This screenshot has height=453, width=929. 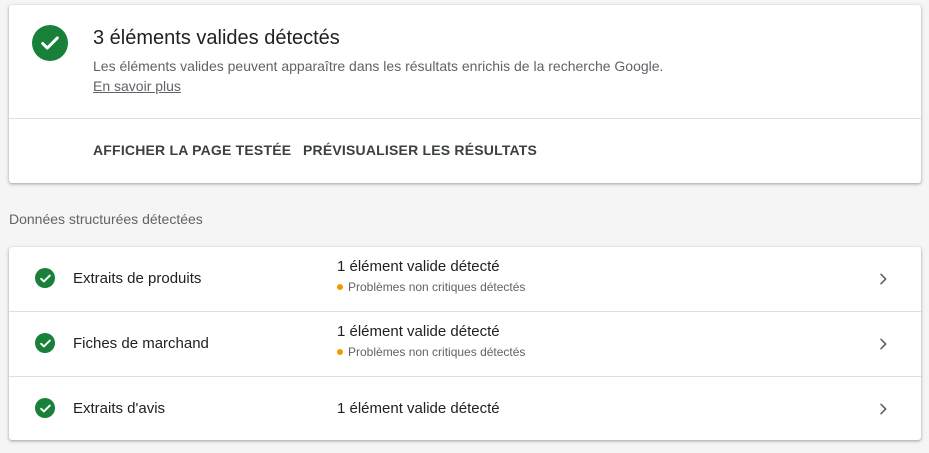 What do you see at coordinates (141, 343) in the screenshot?
I see `item-name: Fiches de marchand` at bounding box center [141, 343].